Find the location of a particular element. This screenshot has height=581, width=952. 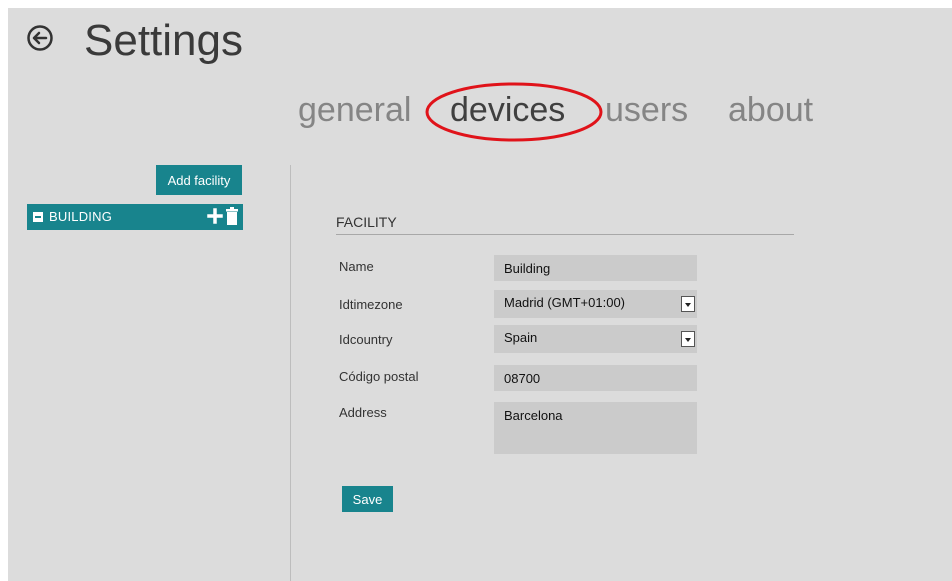

plus-icon is located at coordinates (215, 216).